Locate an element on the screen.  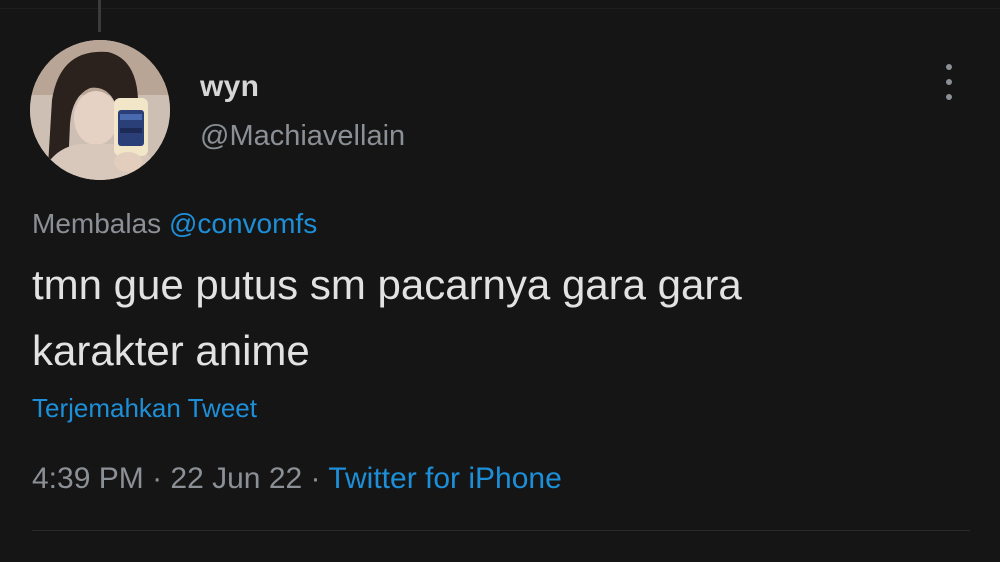
translate-tweet-link: Terjemahkan Tweet is located at coordinates (144, 408).